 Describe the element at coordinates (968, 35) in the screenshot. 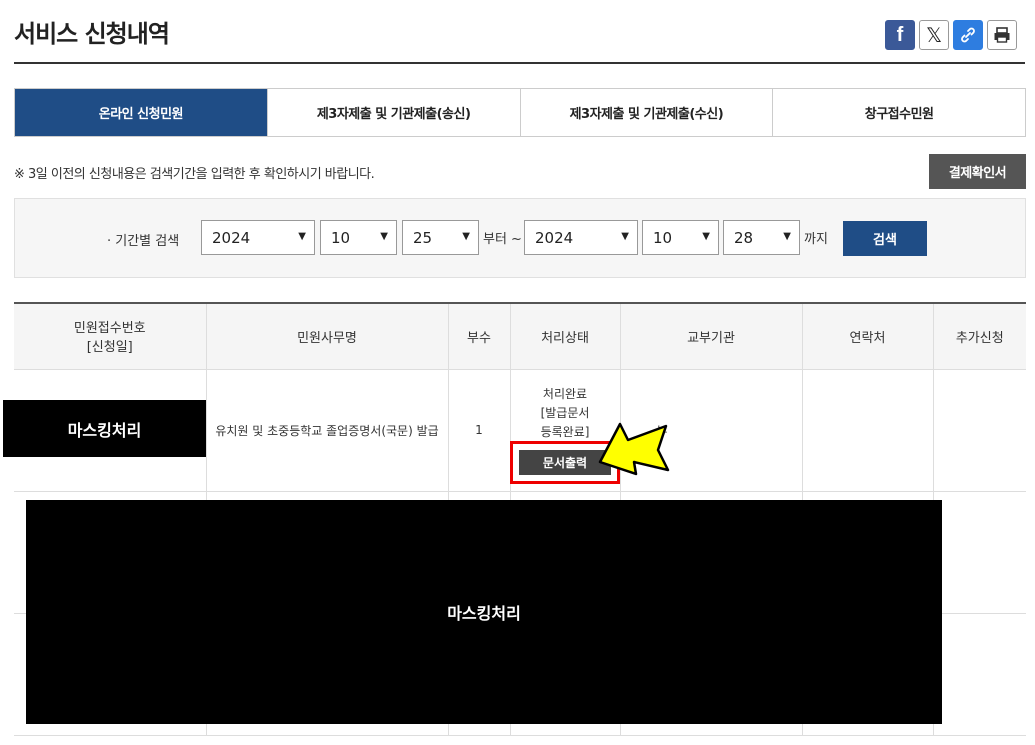

I see `link-icon` at that location.